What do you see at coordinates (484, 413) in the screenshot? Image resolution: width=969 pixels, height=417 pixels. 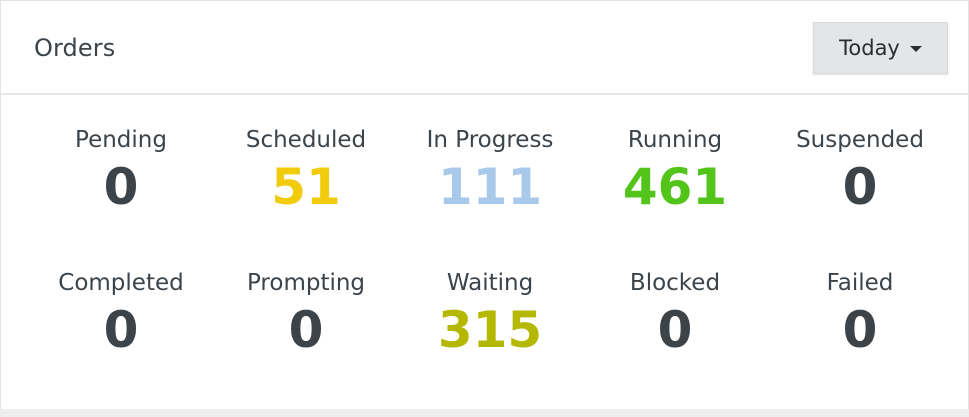 I see `panel-bottom-shadow` at bounding box center [484, 413].